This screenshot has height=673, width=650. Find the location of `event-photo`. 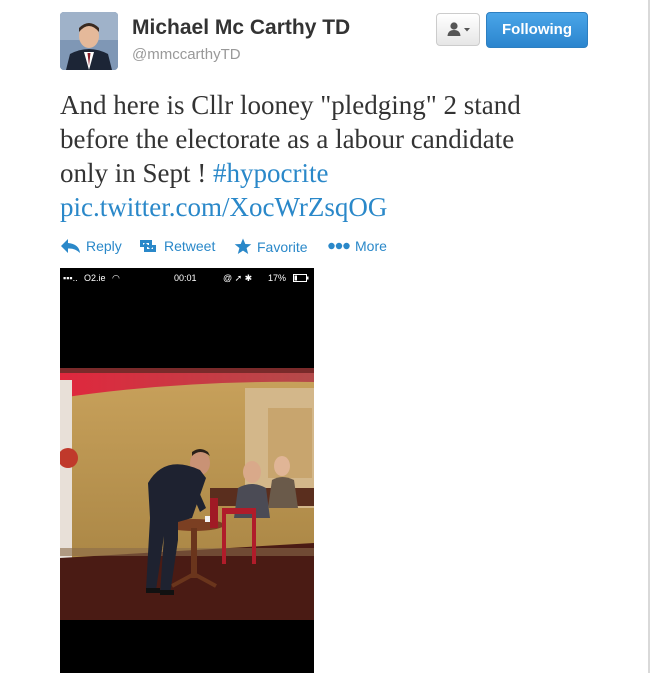

event-photo is located at coordinates (187, 494).